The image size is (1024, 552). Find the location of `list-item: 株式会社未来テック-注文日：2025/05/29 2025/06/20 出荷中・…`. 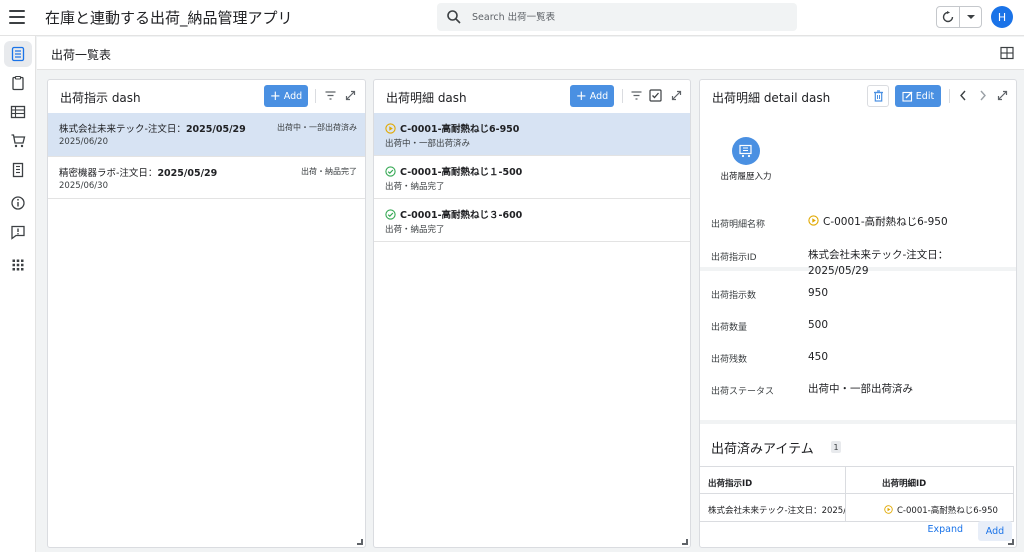

list-item: 株式会社未来テック-注文日：2025/05/29 2025/06/20 出荷中・… is located at coordinates (206, 135).